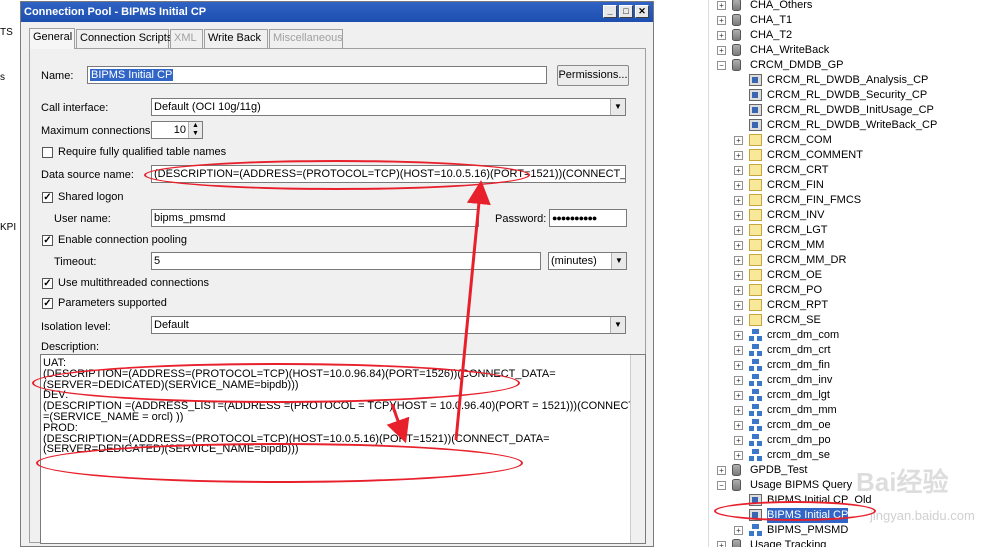 This screenshot has height=547, width=1000. Describe the element at coordinates (52, 38) in the screenshot. I see `tab-general: General` at that location.